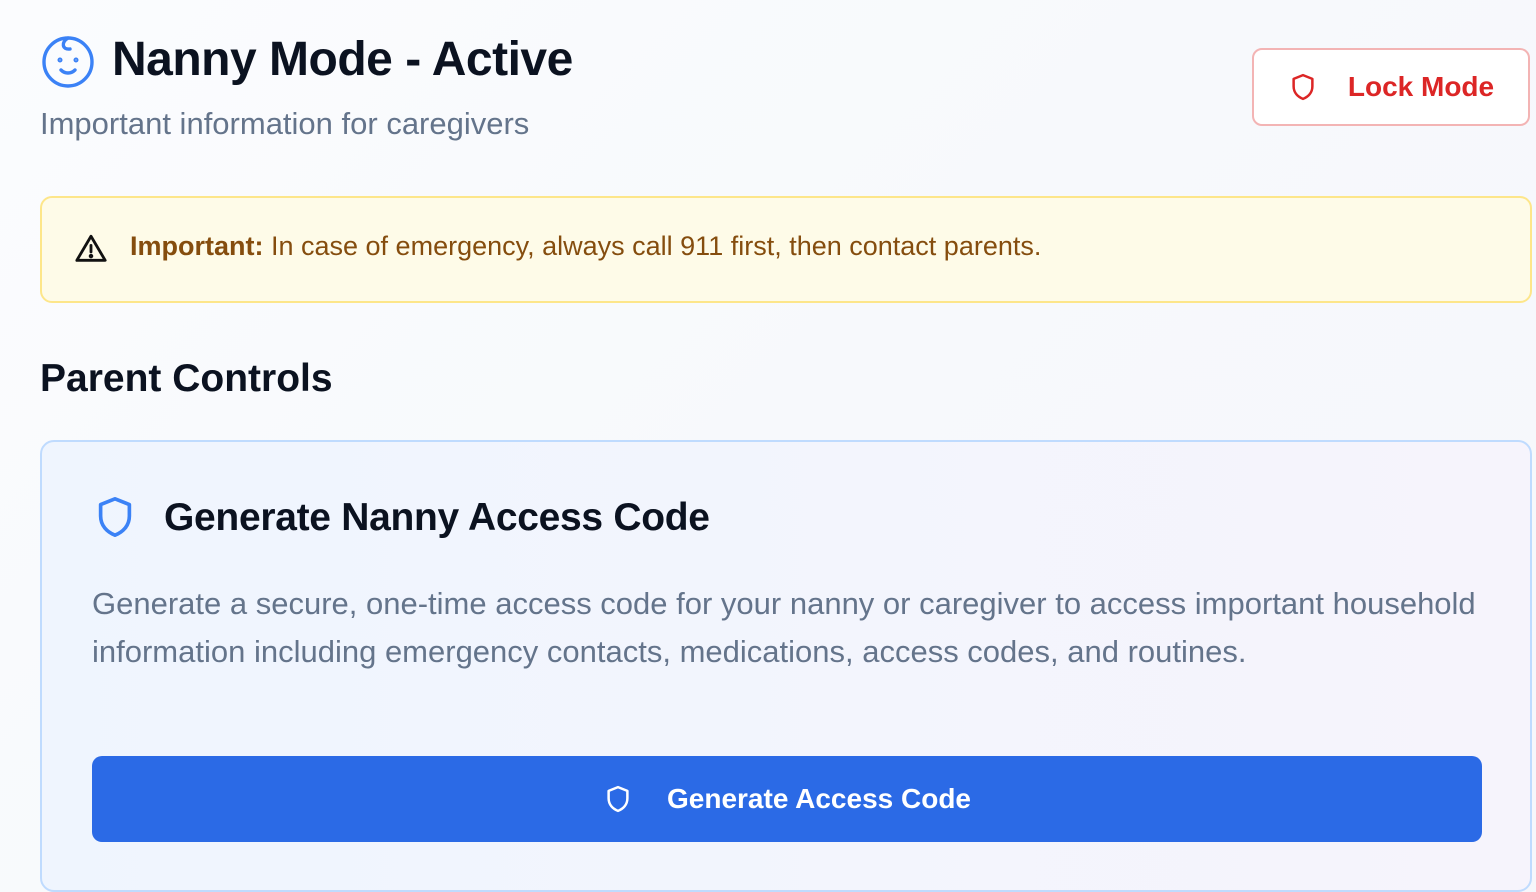 This screenshot has width=1536, height=892. I want to click on section-heading: Parent Controls, so click(186, 378).